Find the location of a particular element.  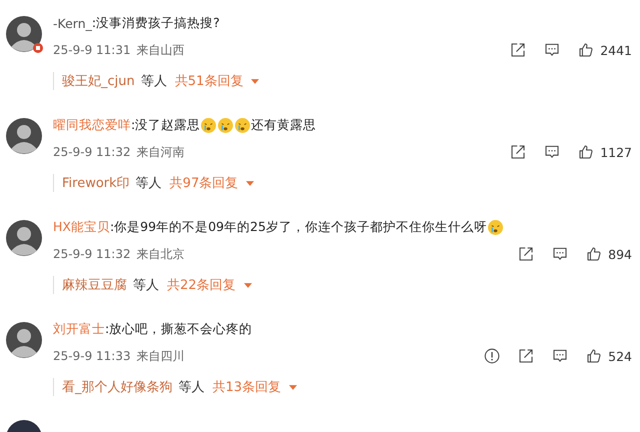

reply-count-link: 共51条回复 is located at coordinates (209, 81).